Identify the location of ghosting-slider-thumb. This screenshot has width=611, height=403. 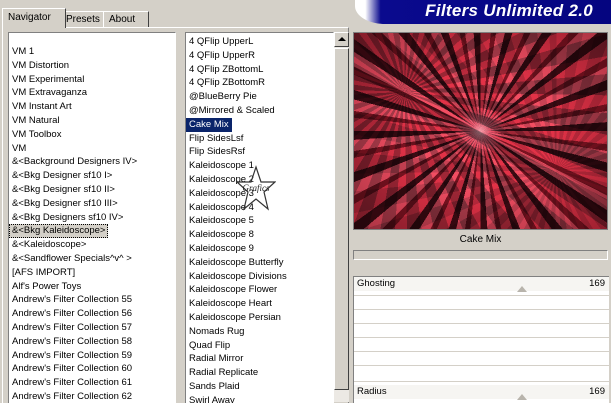
(522, 289).